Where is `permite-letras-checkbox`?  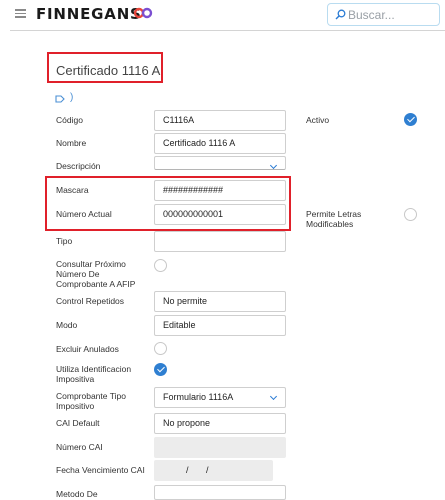
permite-letras-checkbox is located at coordinates (410, 214).